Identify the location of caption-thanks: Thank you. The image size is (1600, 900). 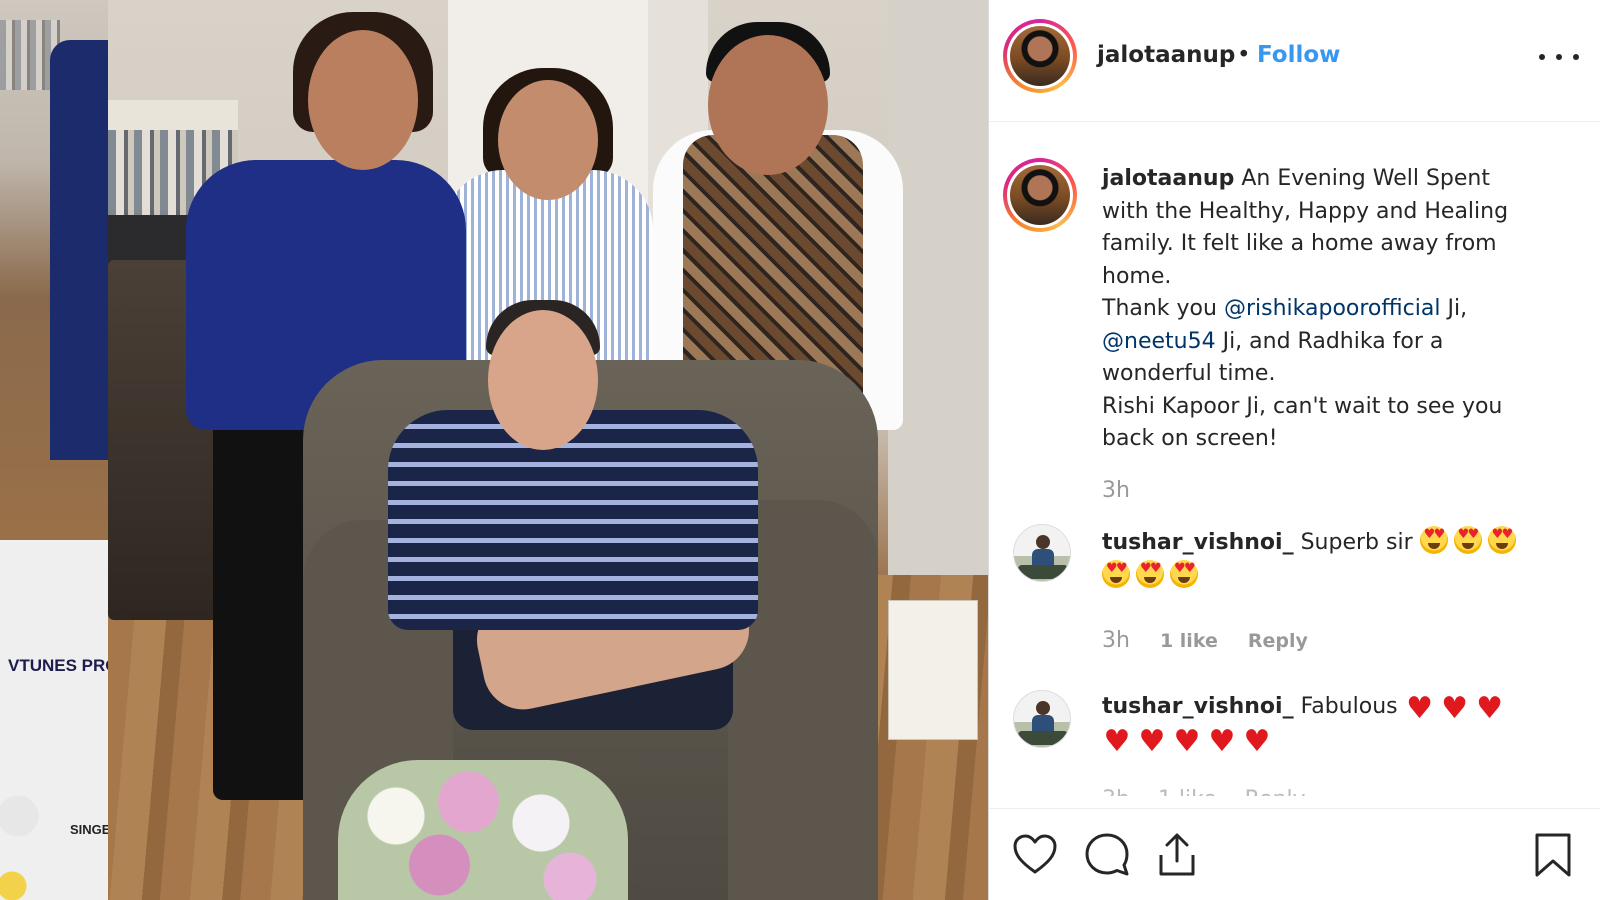
(1159, 308).